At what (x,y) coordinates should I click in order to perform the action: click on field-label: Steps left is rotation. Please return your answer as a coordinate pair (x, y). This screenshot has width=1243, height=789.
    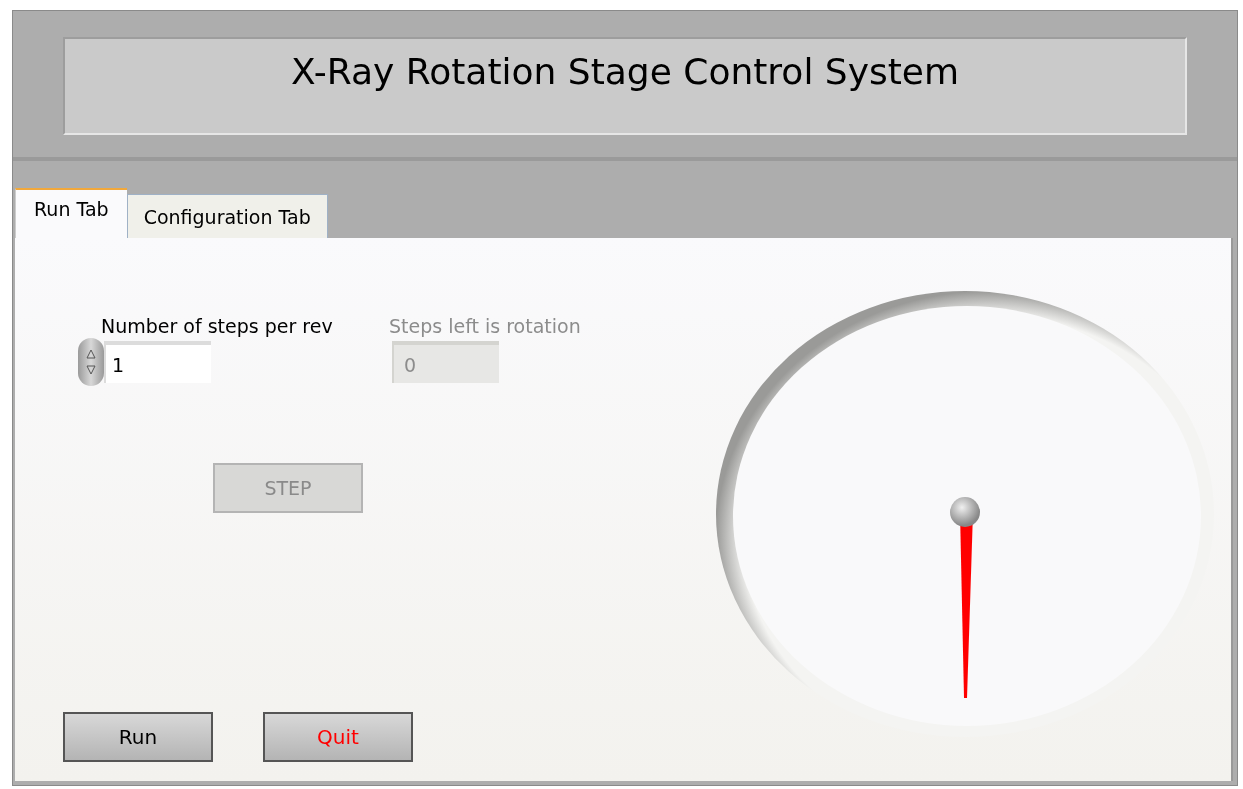
    Looking at the image, I should click on (485, 326).